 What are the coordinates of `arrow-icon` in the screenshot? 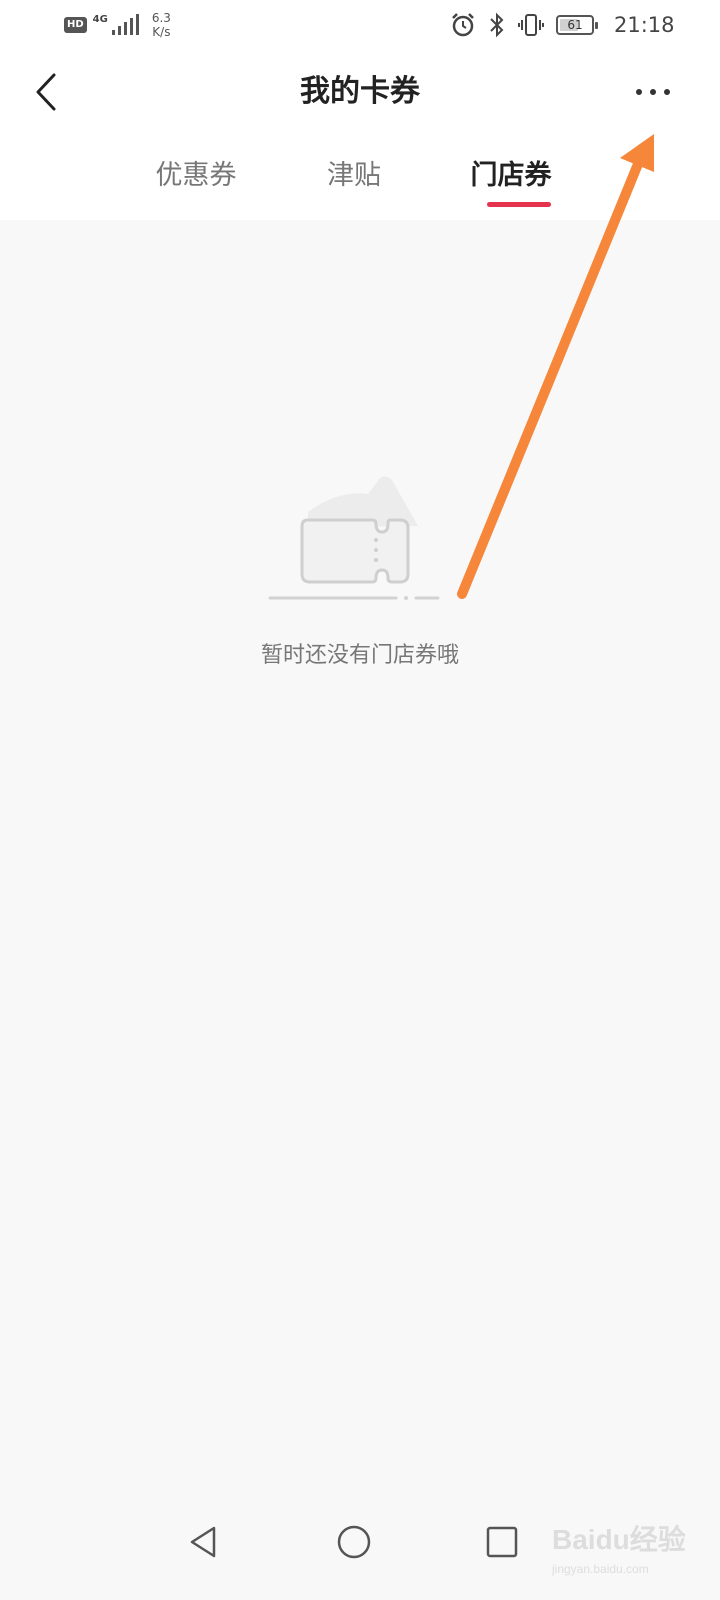 It's located at (555, 366).